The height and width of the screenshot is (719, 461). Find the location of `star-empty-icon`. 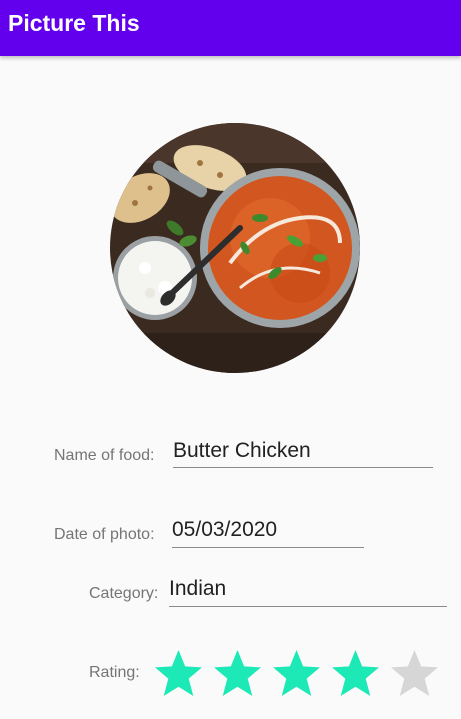

star-empty-icon is located at coordinates (414, 673).